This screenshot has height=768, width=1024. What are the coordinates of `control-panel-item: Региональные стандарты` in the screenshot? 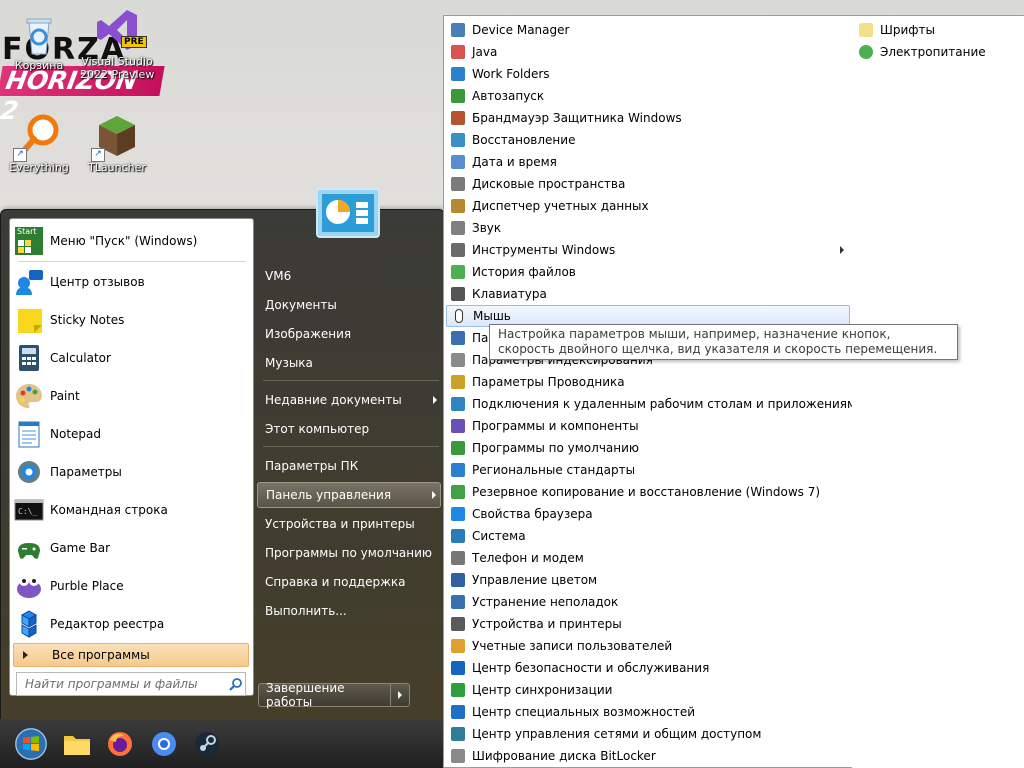 It's located at (648, 470).